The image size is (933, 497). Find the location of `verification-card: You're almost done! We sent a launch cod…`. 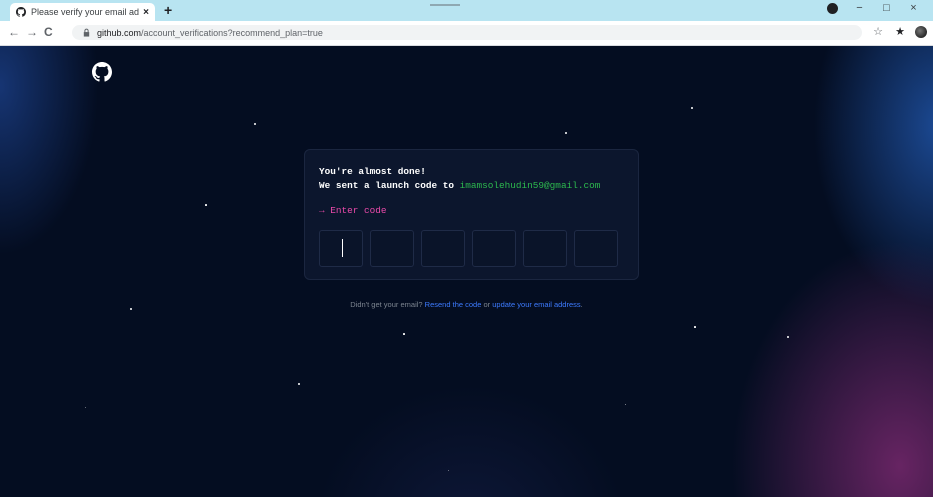

verification-card: You're almost done! We sent a launch cod… is located at coordinates (471, 214).